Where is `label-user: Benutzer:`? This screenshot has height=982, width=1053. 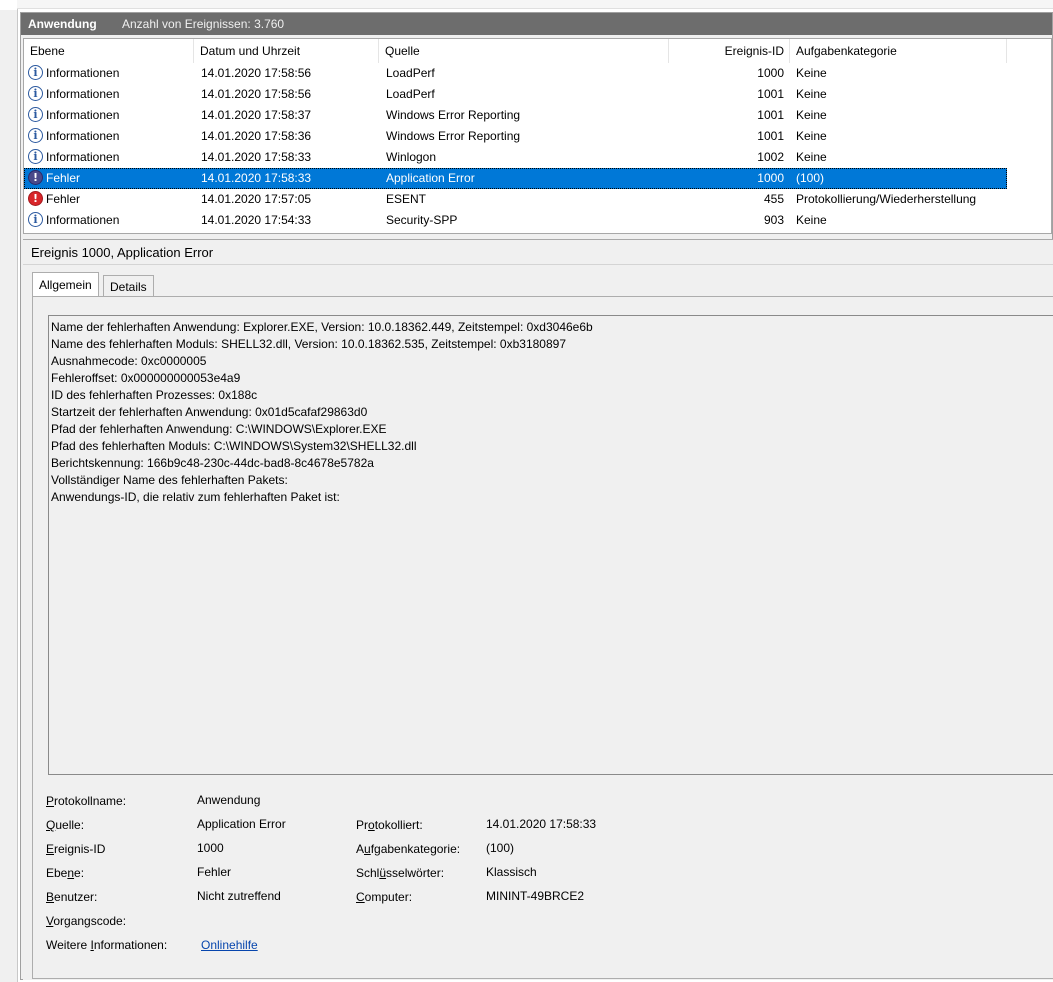 label-user: Benutzer: is located at coordinates (72, 897).